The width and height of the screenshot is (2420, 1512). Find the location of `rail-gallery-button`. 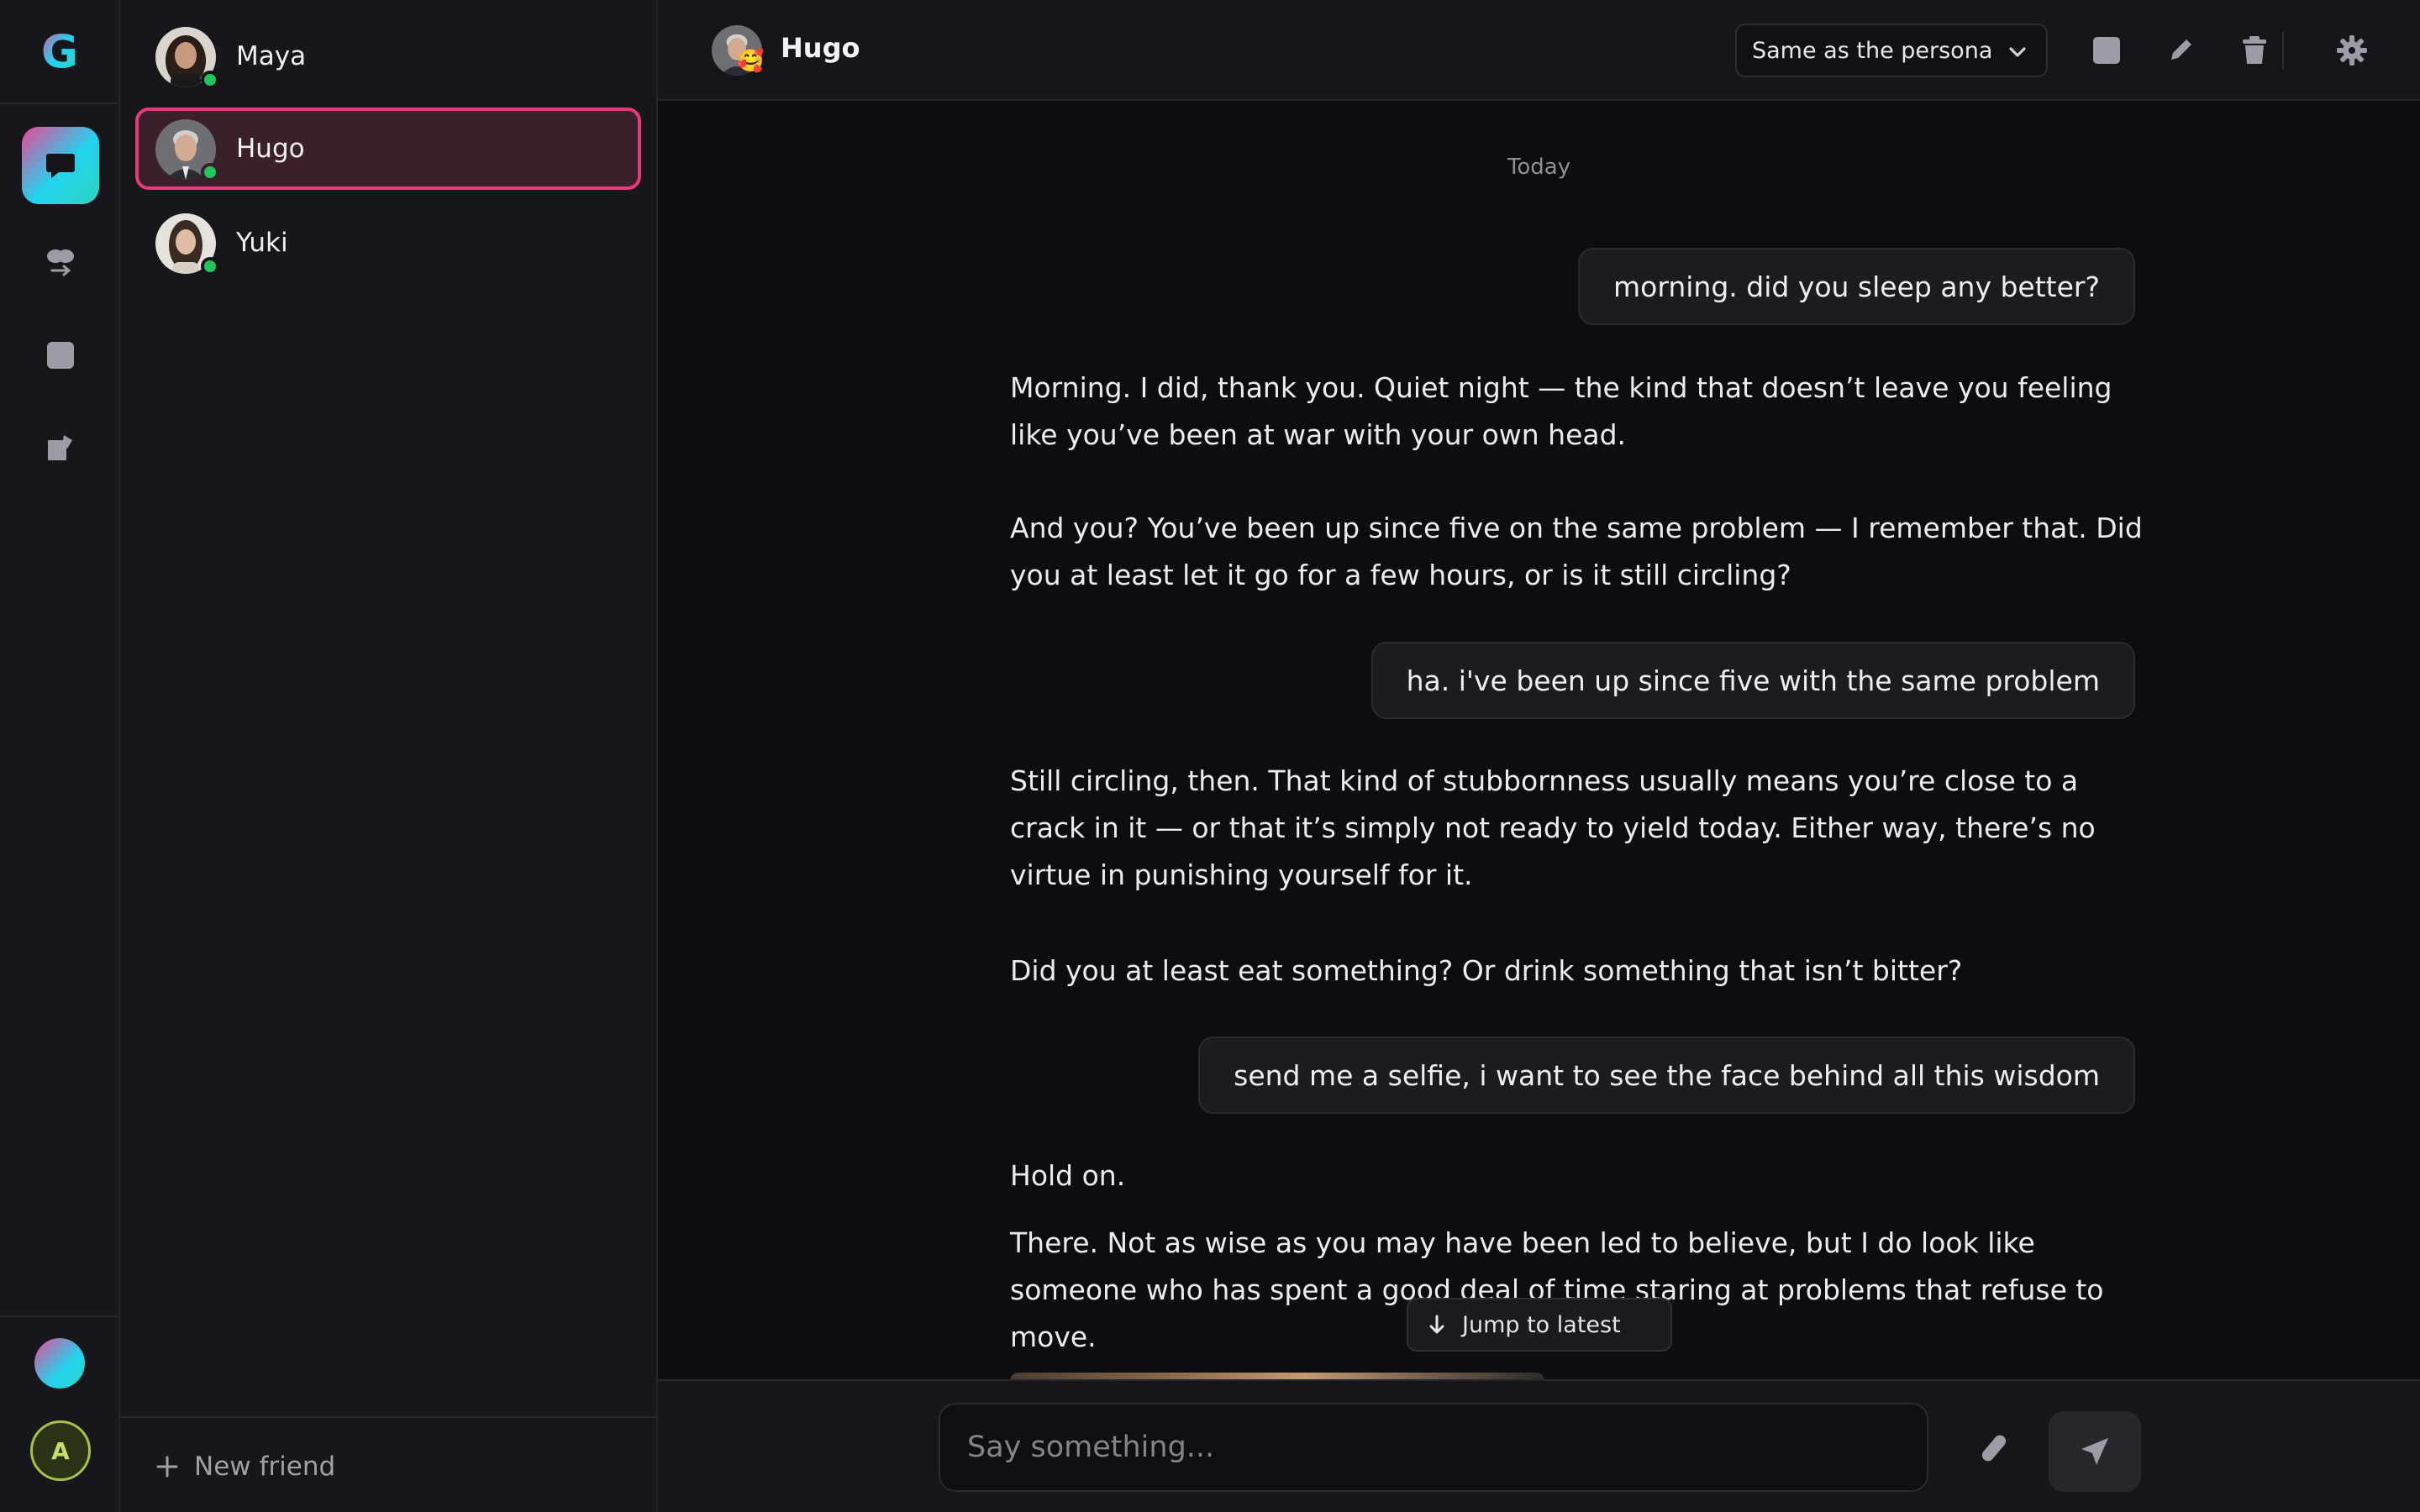

rail-gallery-button is located at coordinates (60, 355).